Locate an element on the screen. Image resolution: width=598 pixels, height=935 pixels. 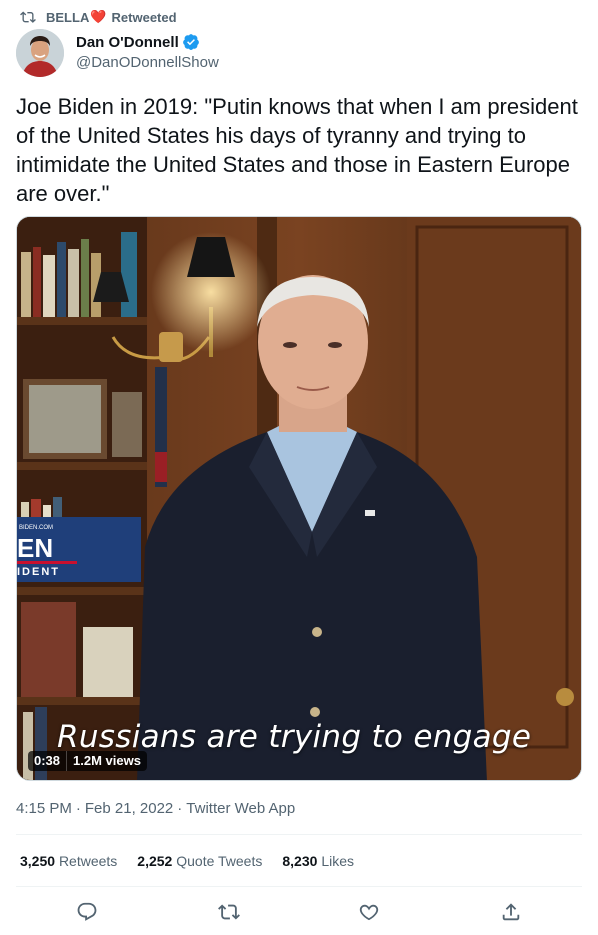
like-icon is located at coordinates (369, 912).